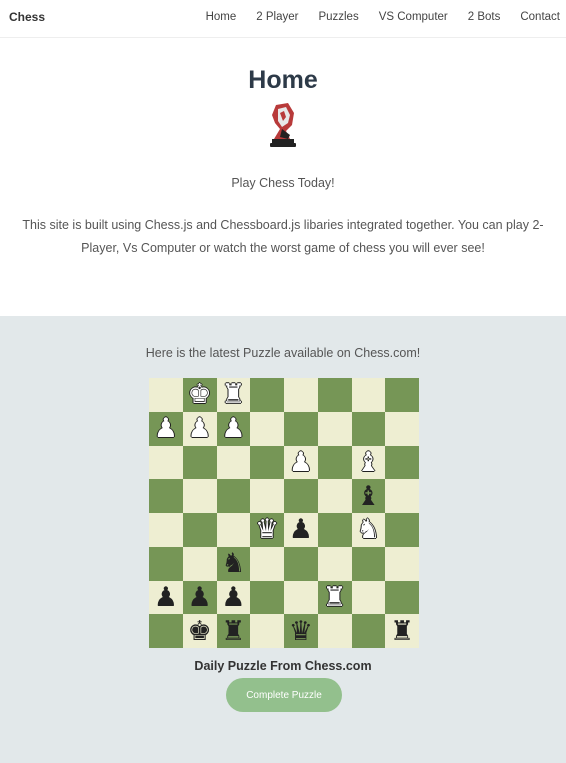 This screenshot has height=763, width=566. I want to click on white-knight-icon: ♞, so click(368, 529).